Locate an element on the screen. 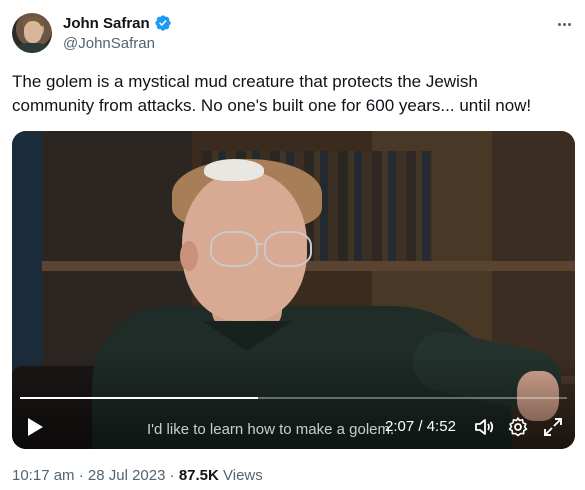 The width and height of the screenshot is (585, 490). tweet-meta: 10:17 am · 28 Jul 2023 · 87.5K Views is located at coordinates (137, 475).